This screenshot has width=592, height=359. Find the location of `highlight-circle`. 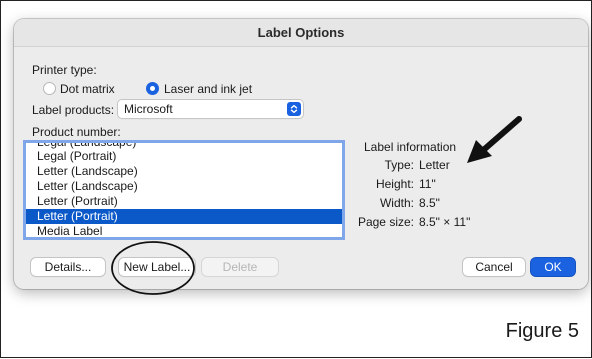

highlight-circle is located at coordinates (153, 268).